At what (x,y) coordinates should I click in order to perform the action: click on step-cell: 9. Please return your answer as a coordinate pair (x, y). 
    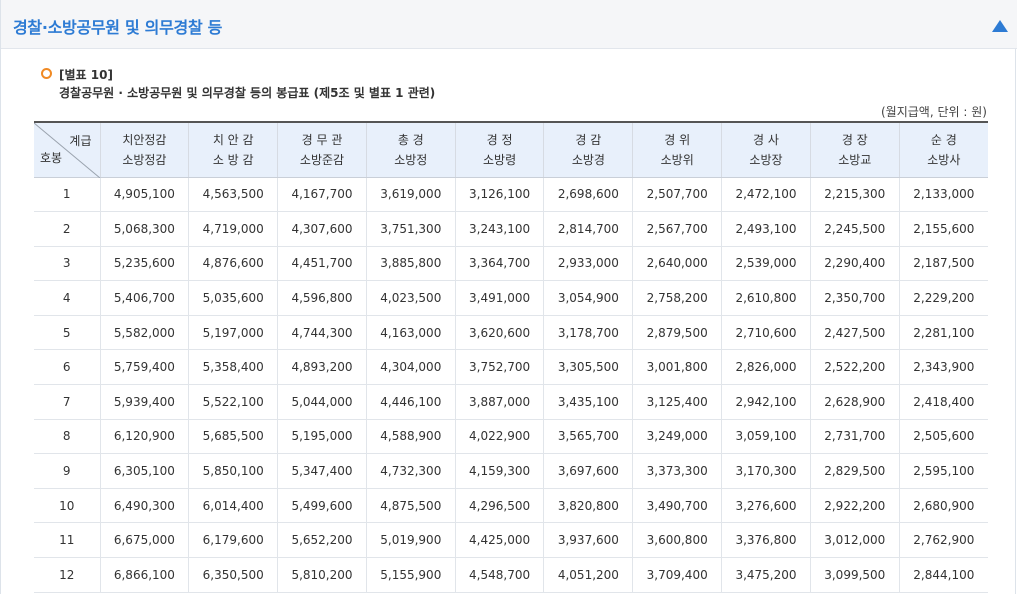
    Looking at the image, I should click on (67, 471).